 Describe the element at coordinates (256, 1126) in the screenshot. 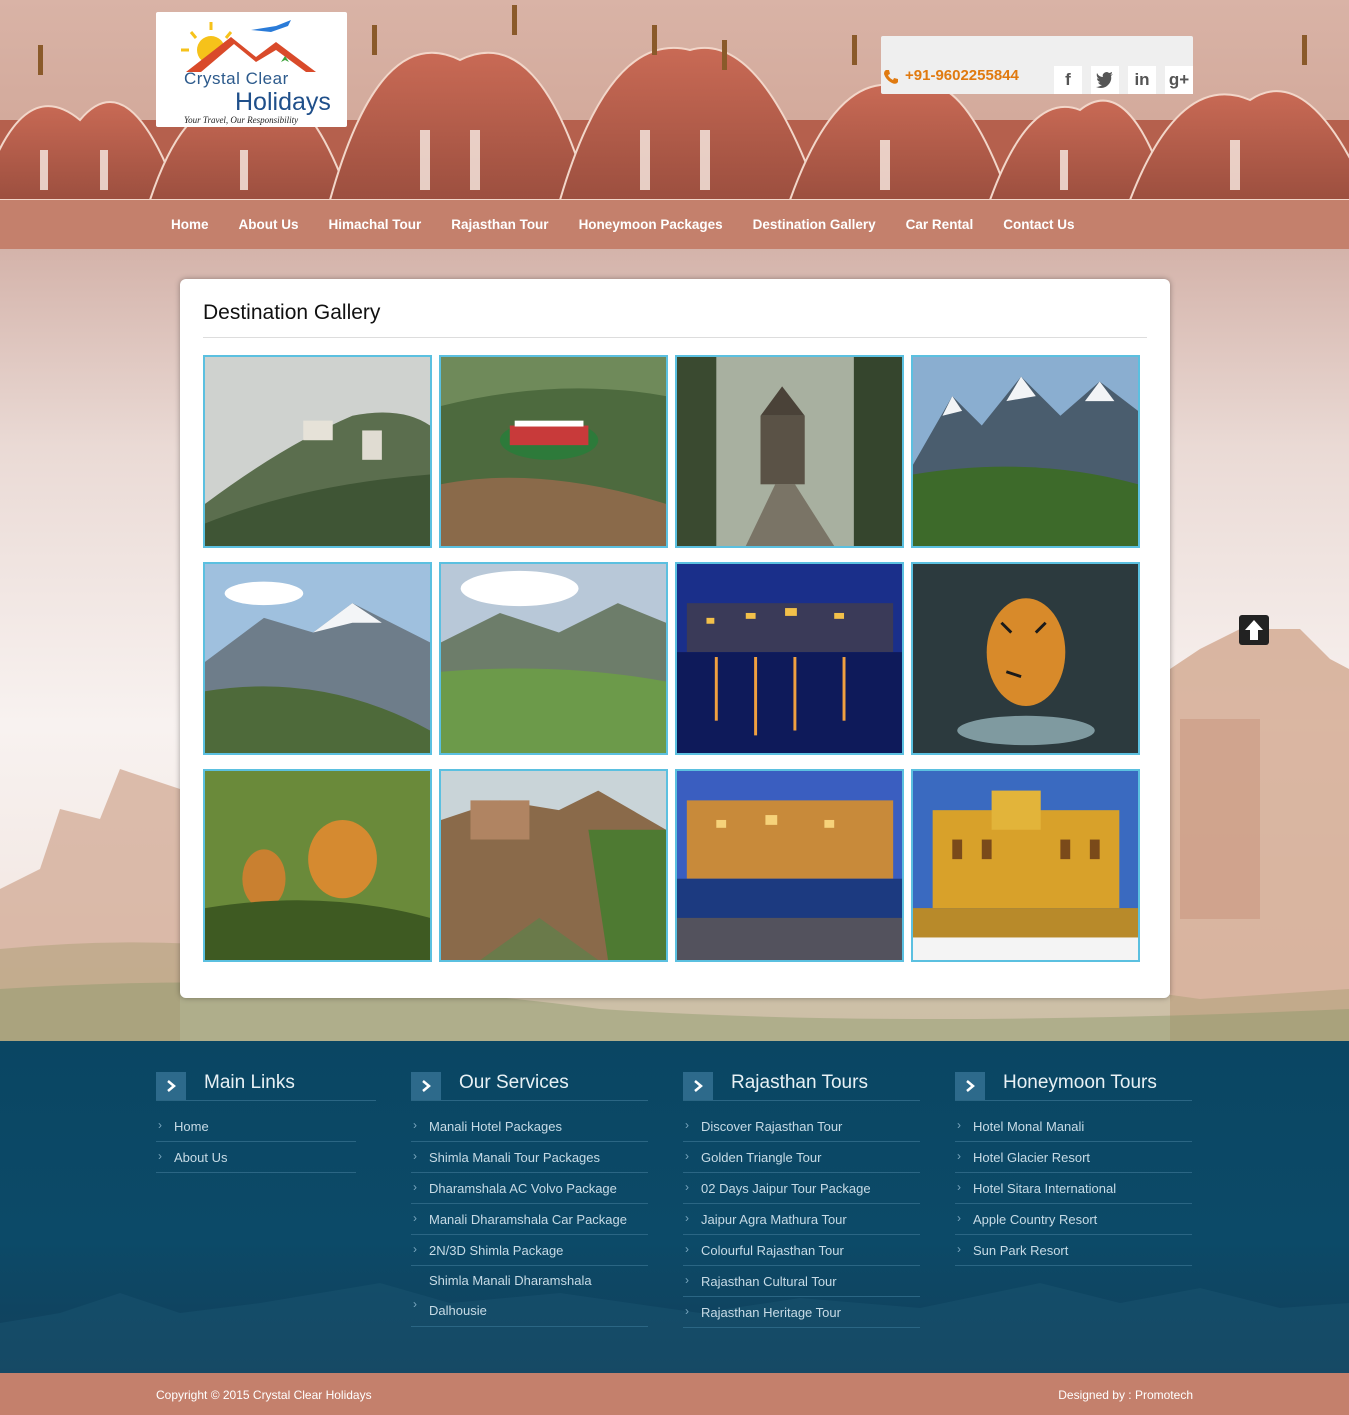

I see `footer-link: Home` at that location.